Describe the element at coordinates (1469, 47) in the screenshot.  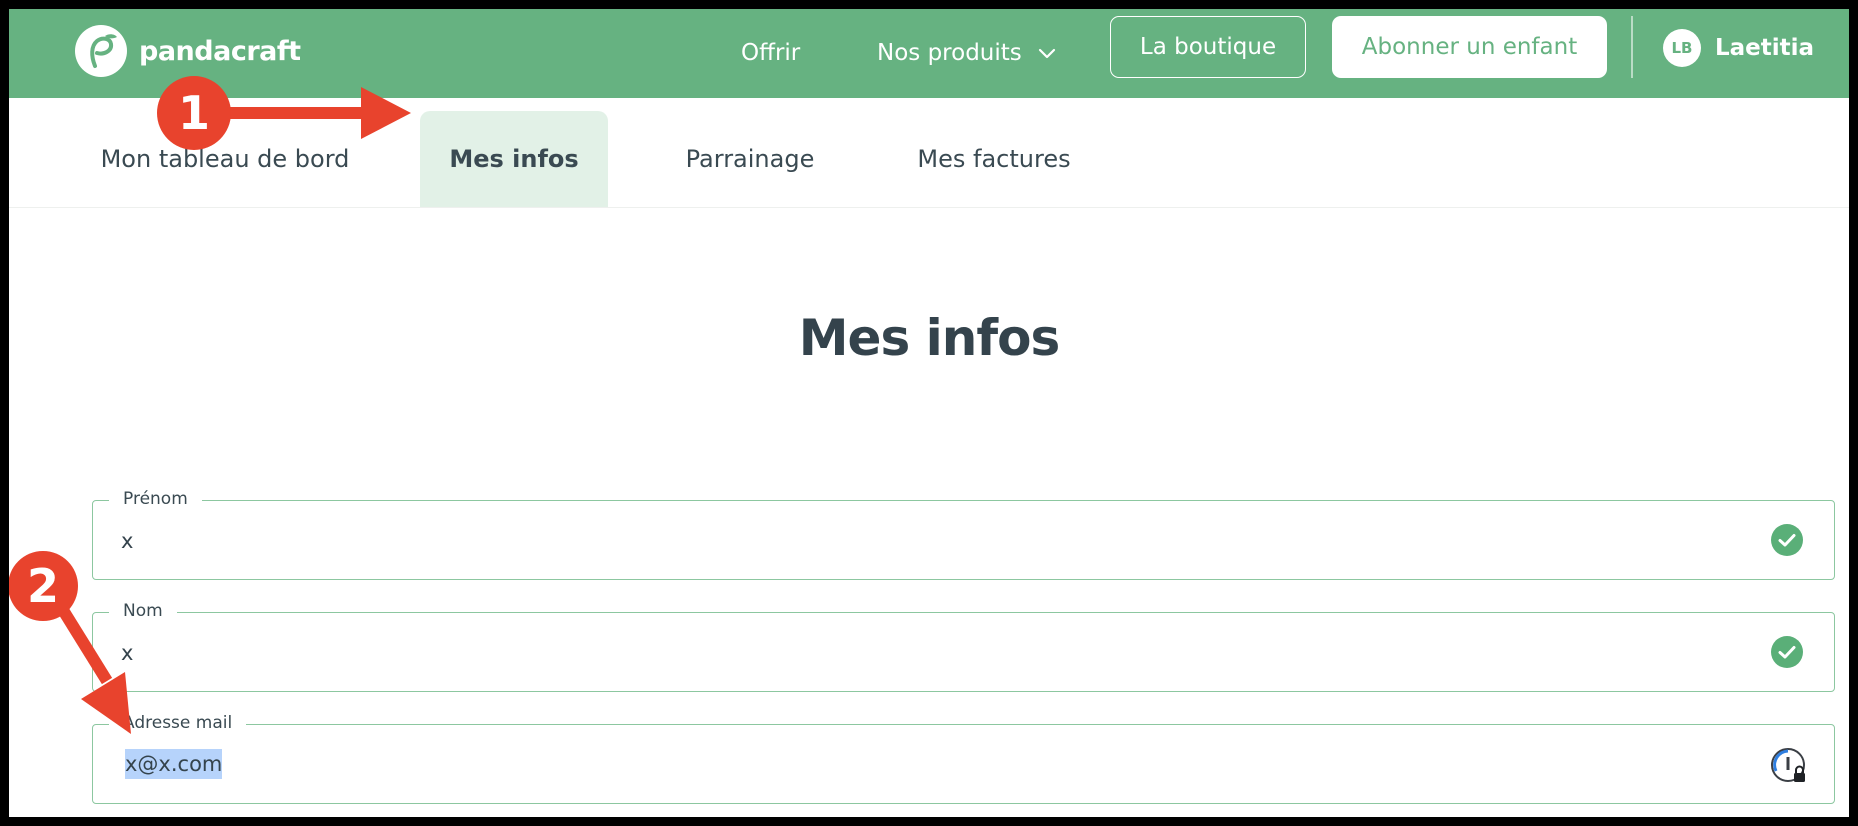
I see `abonner-enfant-button: Abonner un enfant` at that location.